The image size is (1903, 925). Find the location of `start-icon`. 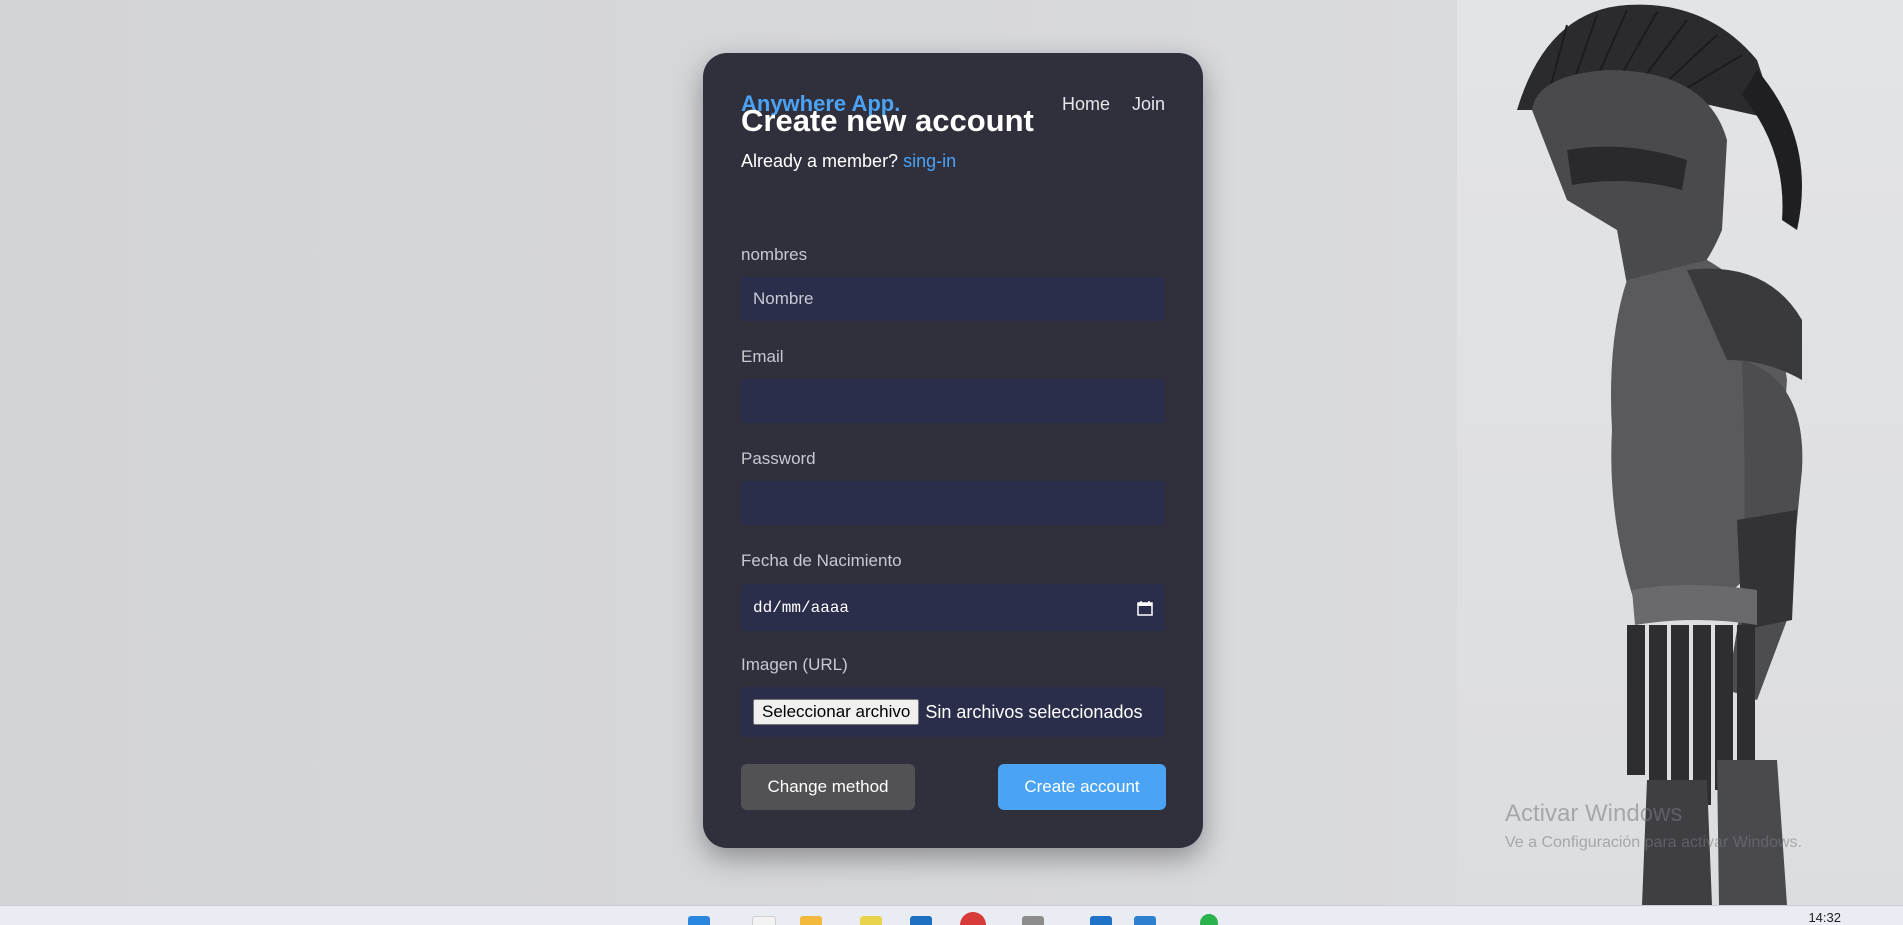

start-icon is located at coordinates (699, 920).